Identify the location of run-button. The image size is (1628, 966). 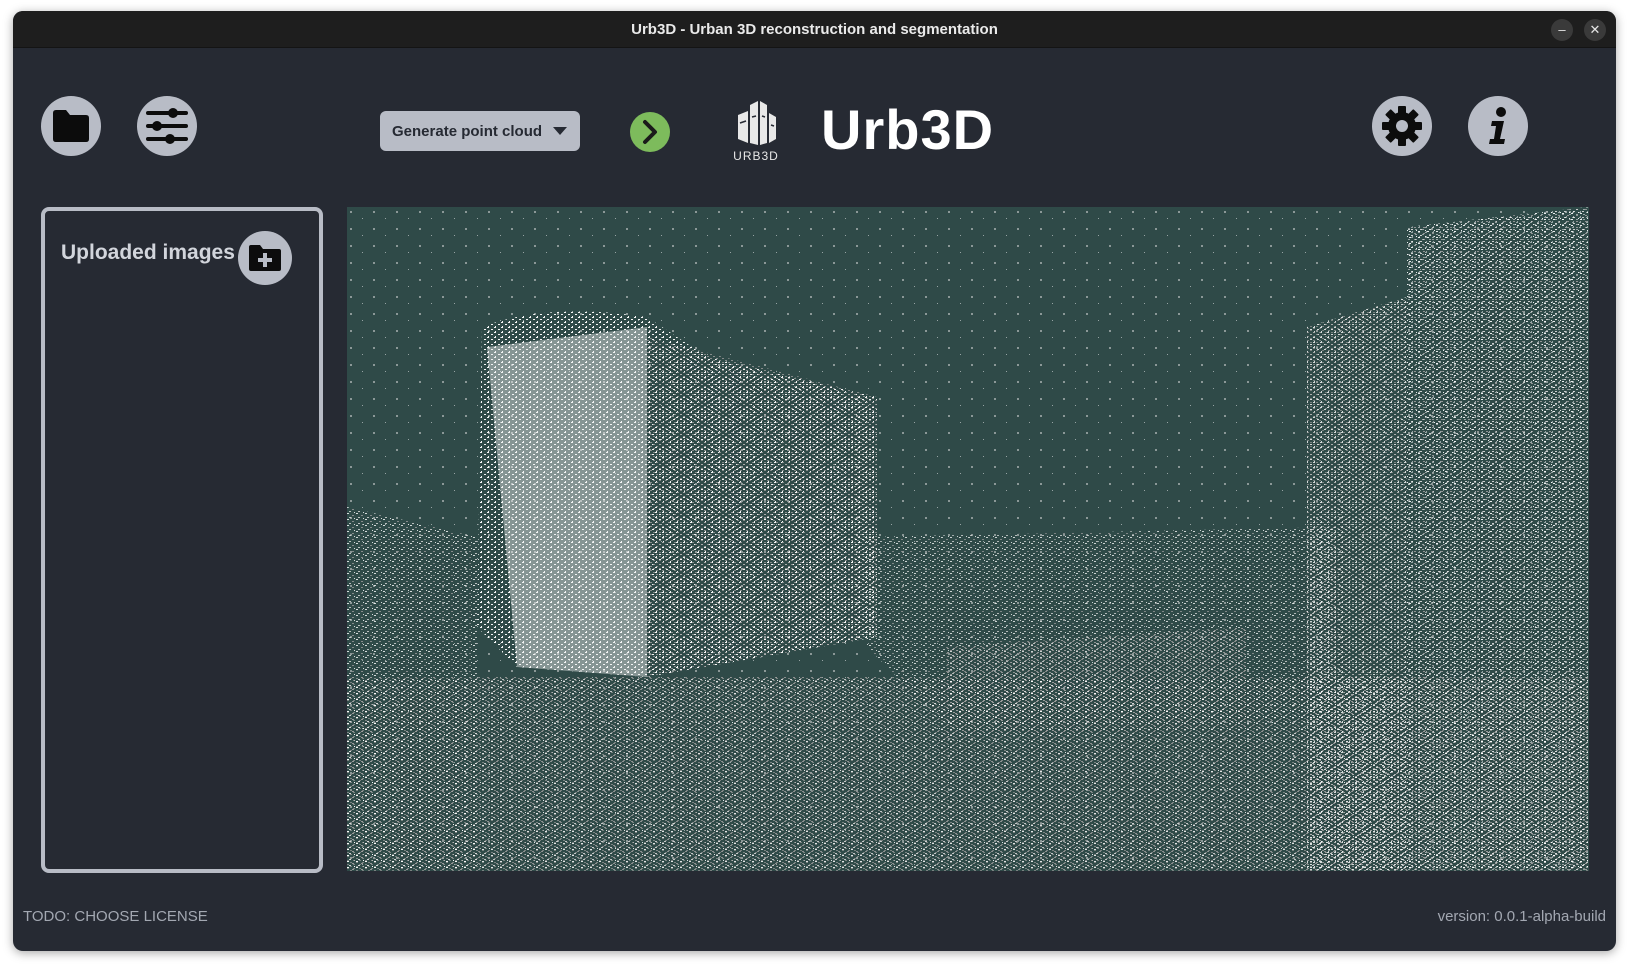
(650, 132).